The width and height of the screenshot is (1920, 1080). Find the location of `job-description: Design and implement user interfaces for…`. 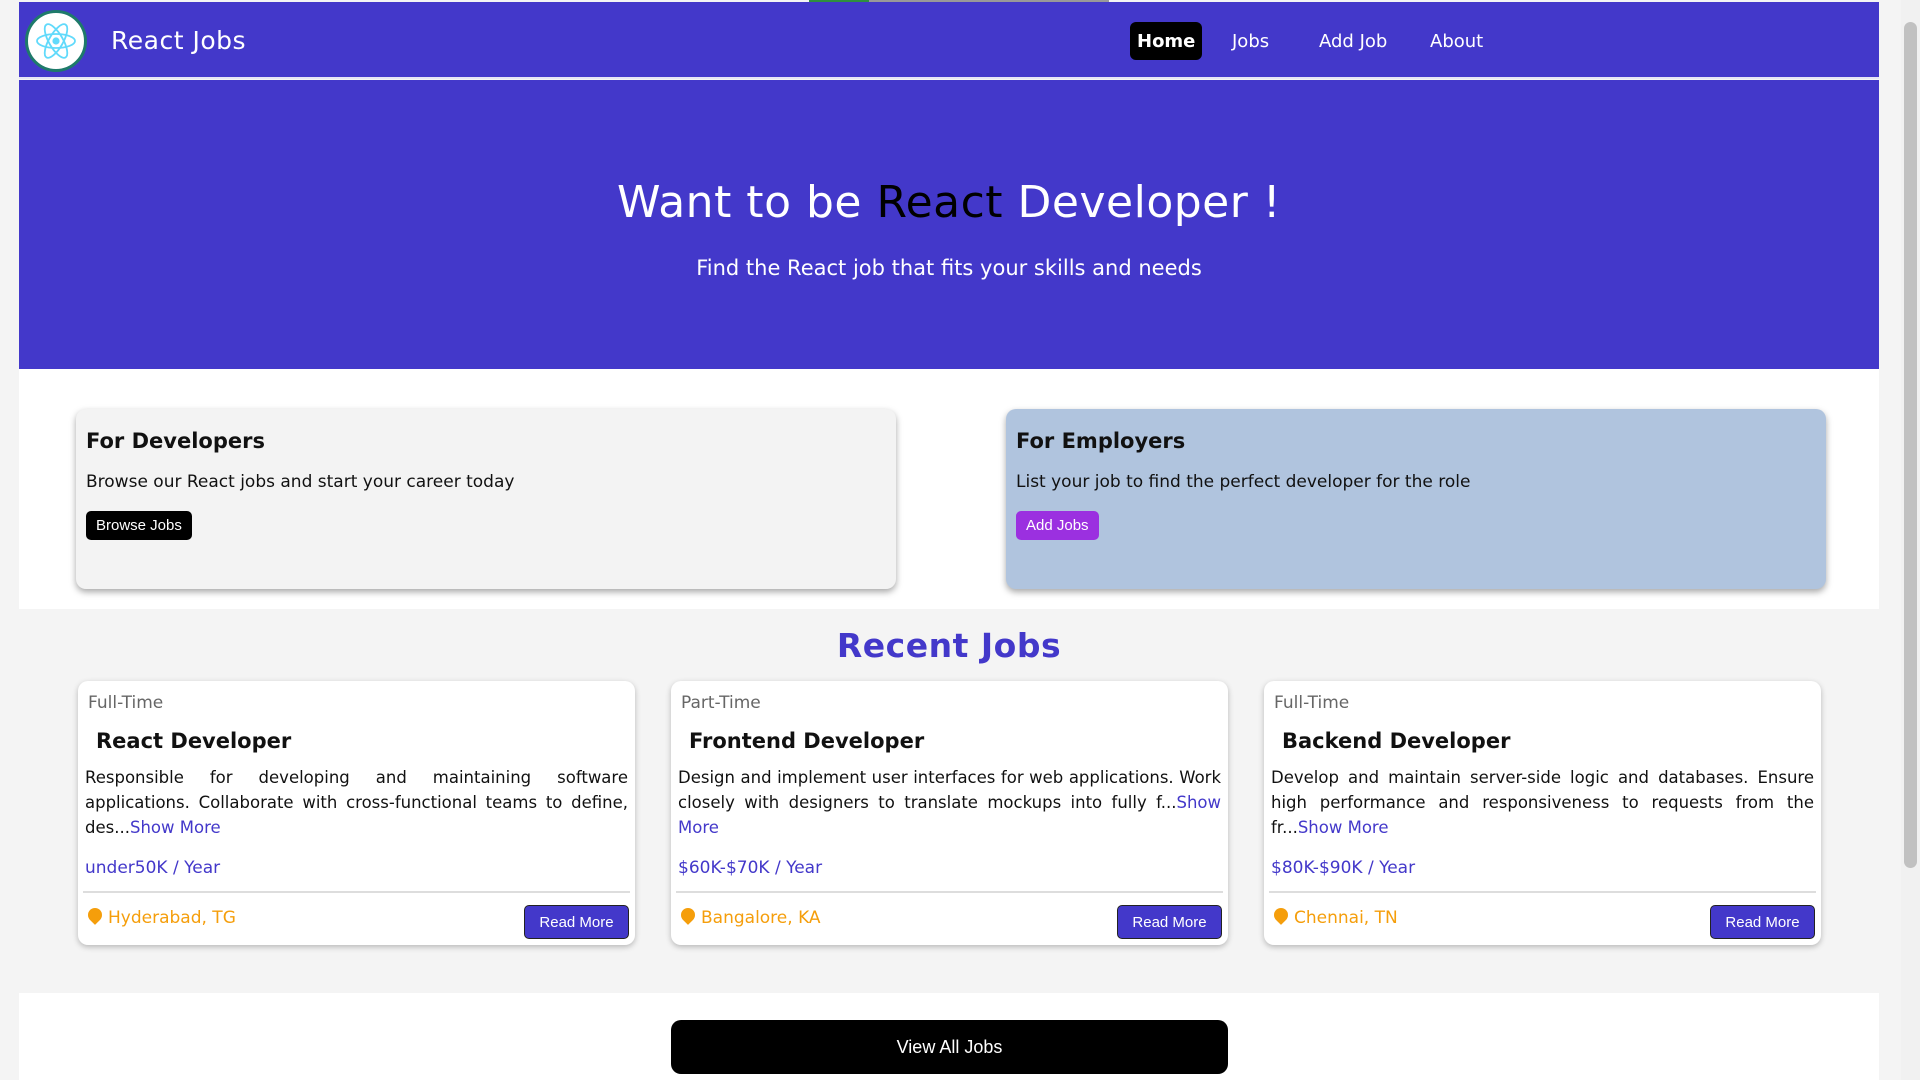

job-description: Design and implement user interfaces for… is located at coordinates (949, 802).